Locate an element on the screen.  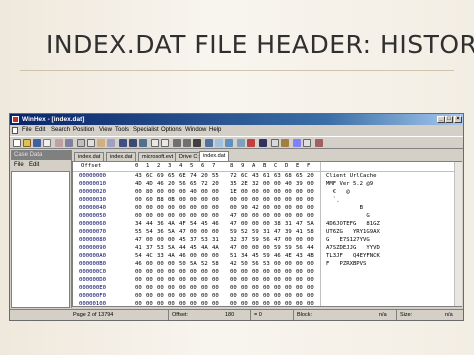
hex-byte: 50 is located at coordinates (244, 264).